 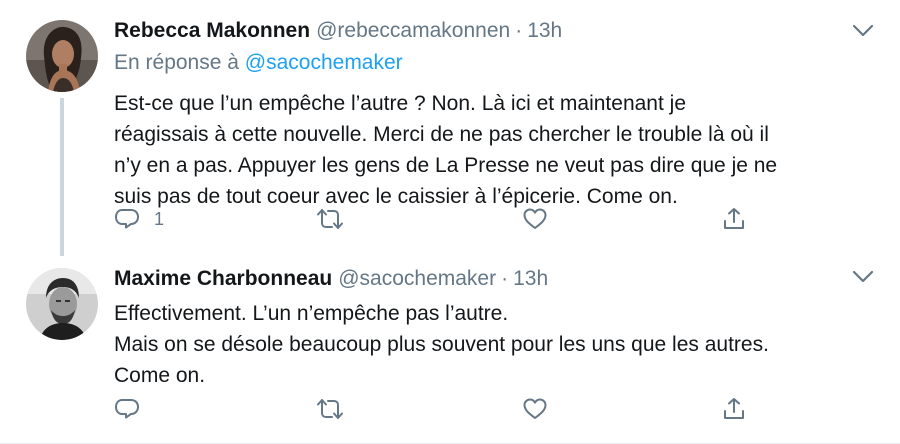 I want to click on tweet-actions: 1, so click(x=444, y=219).